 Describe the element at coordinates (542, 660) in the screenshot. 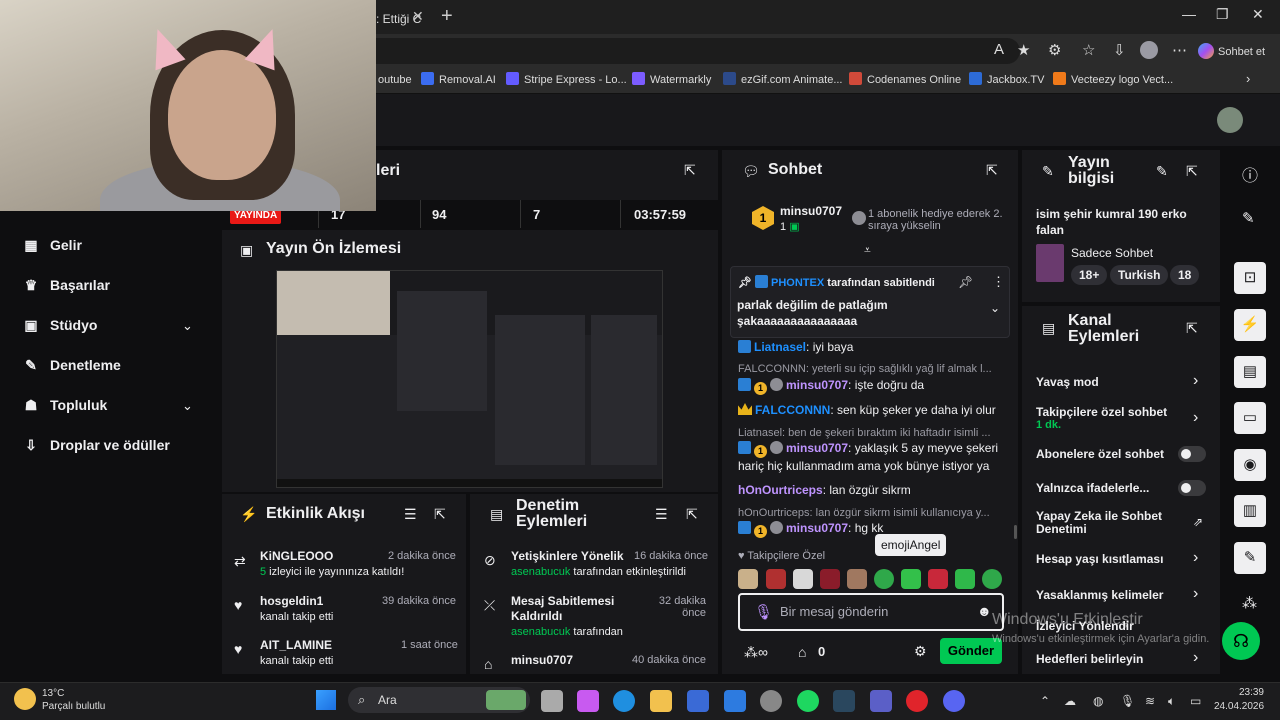

I see `mod-action-label: minsu0707` at that location.